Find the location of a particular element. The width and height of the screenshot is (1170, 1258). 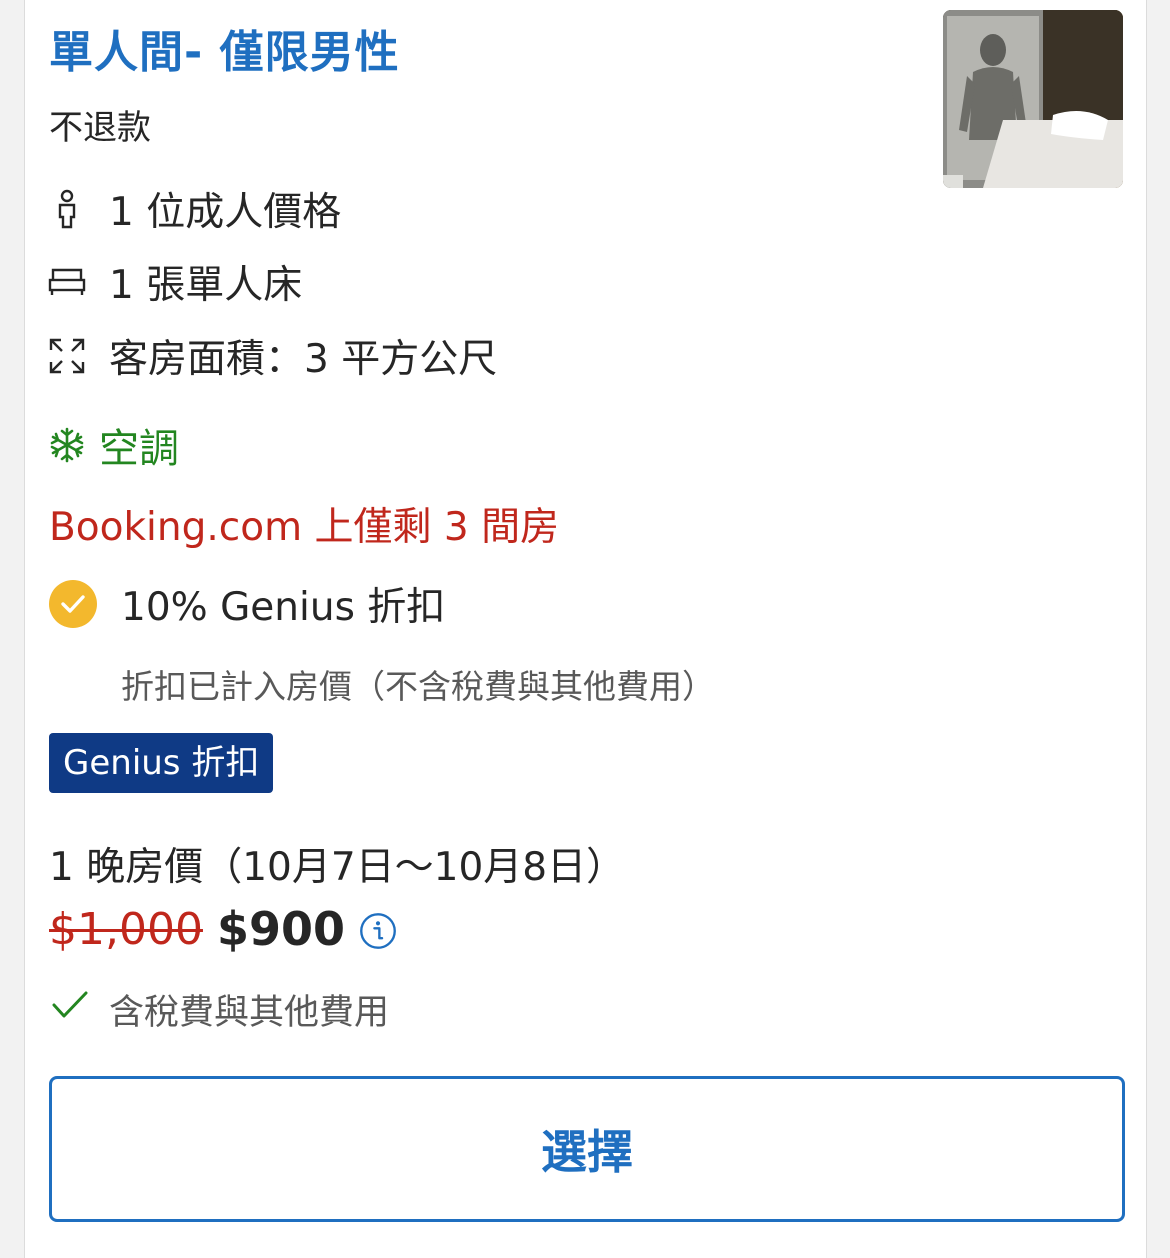

amenity-row: 空調 is located at coordinates (114, 445).